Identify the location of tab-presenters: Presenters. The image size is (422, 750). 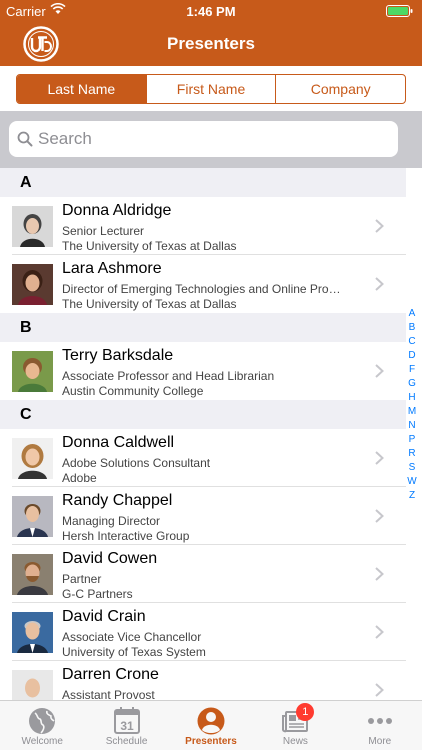
(211, 725).